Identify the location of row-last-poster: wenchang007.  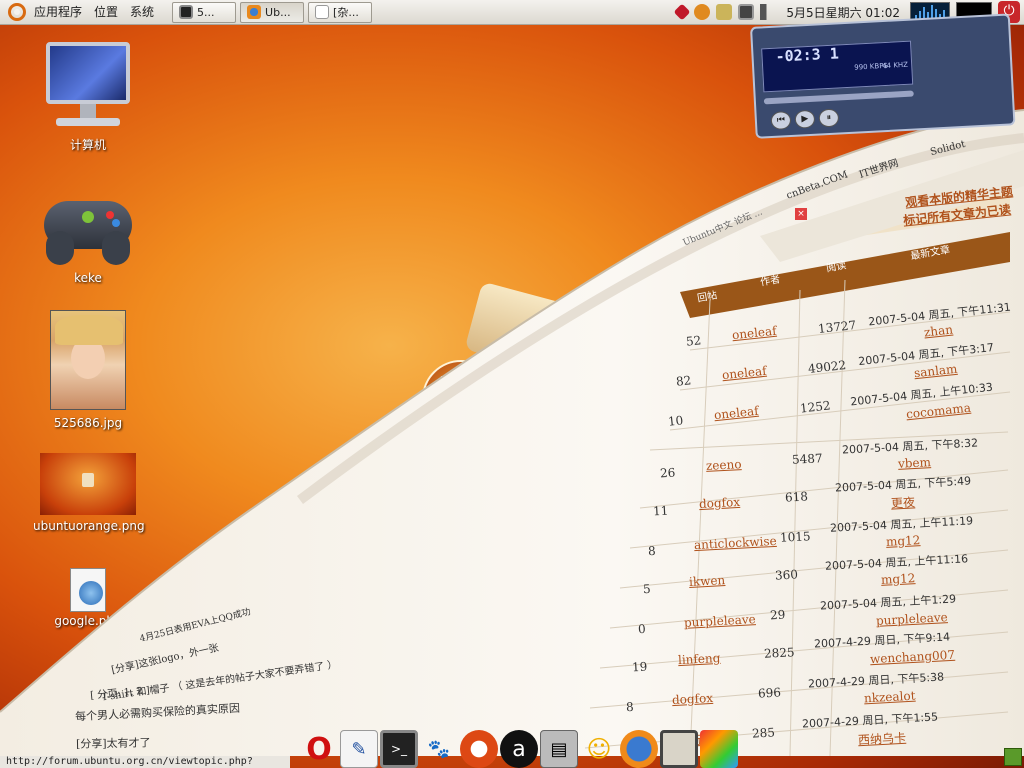
(913, 657).